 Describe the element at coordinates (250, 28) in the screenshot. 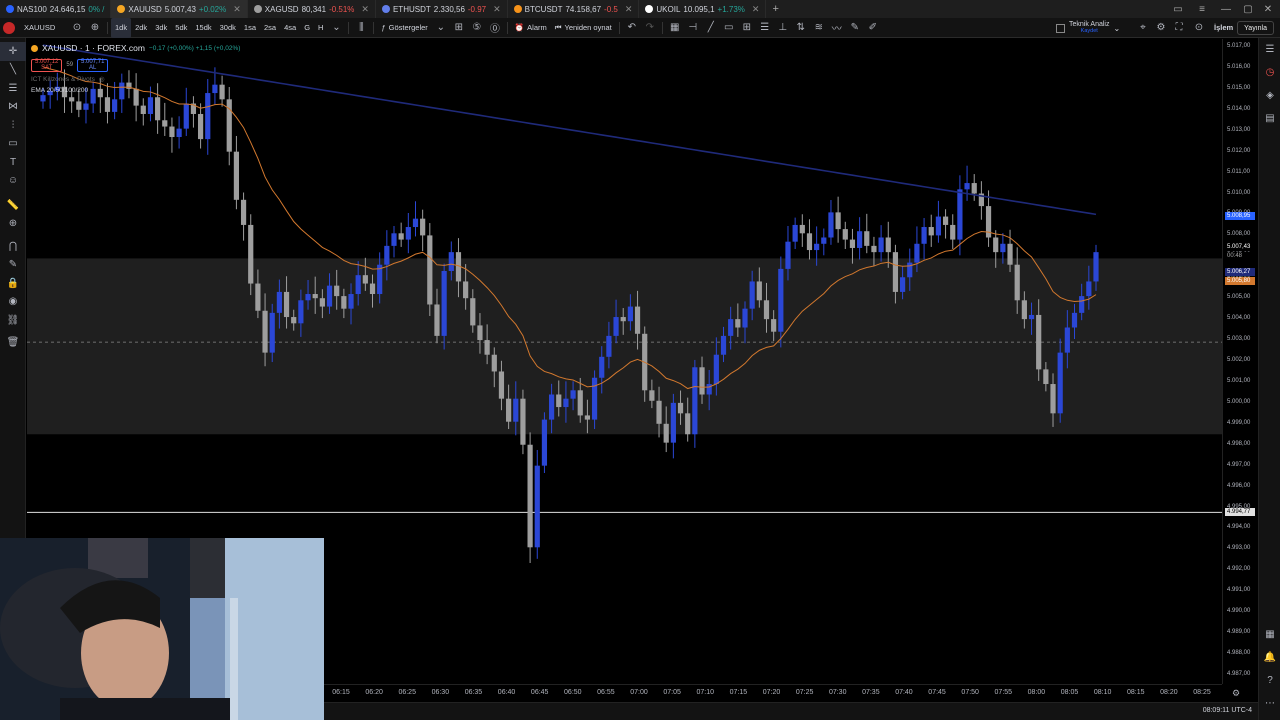

I see `interval-1sa: 1sa` at that location.